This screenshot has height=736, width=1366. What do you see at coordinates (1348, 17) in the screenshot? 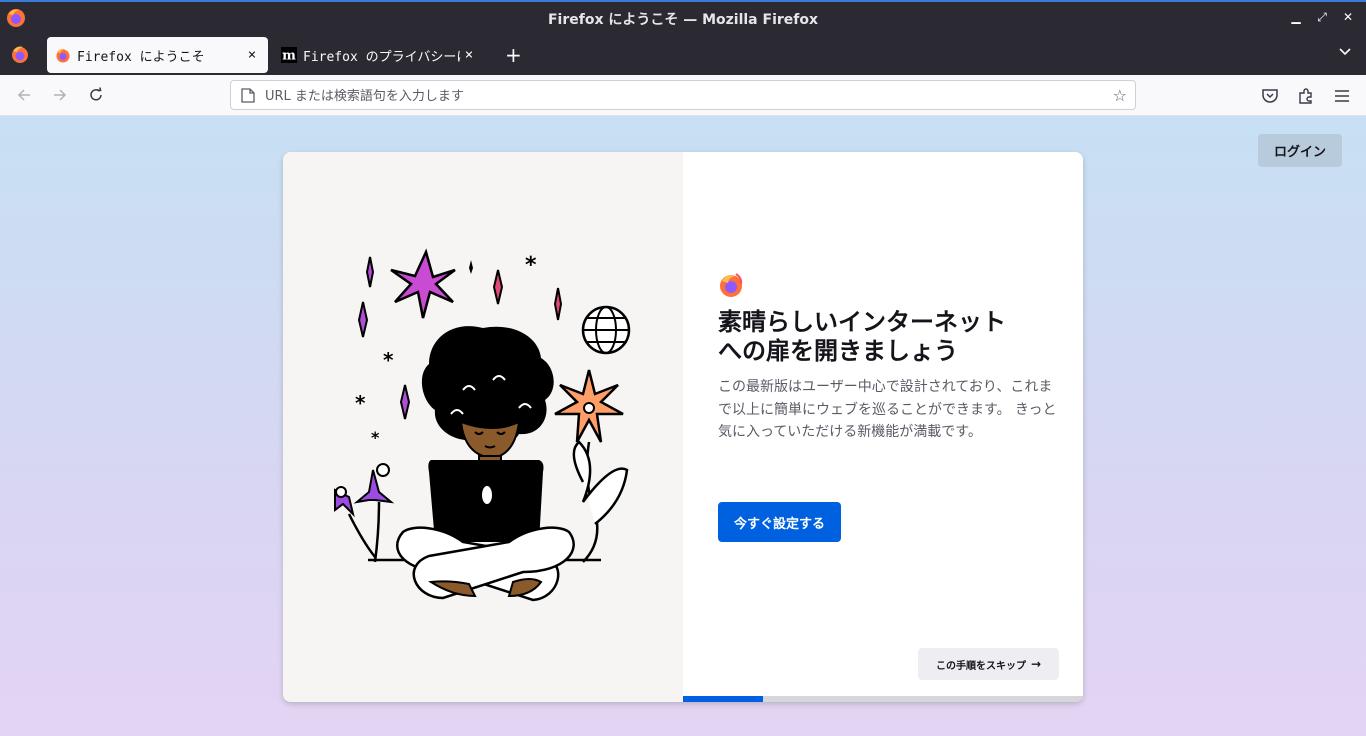
I see `close-window-icon: ✕` at bounding box center [1348, 17].